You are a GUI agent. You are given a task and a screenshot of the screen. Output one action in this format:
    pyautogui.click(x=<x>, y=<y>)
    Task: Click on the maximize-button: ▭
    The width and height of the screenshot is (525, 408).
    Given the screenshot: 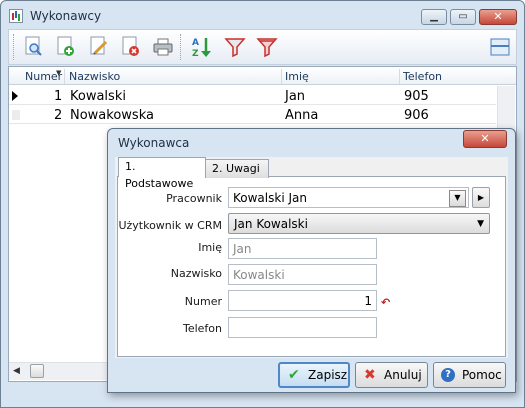 What is the action you would take?
    pyautogui.click(x=463, y=17)
    